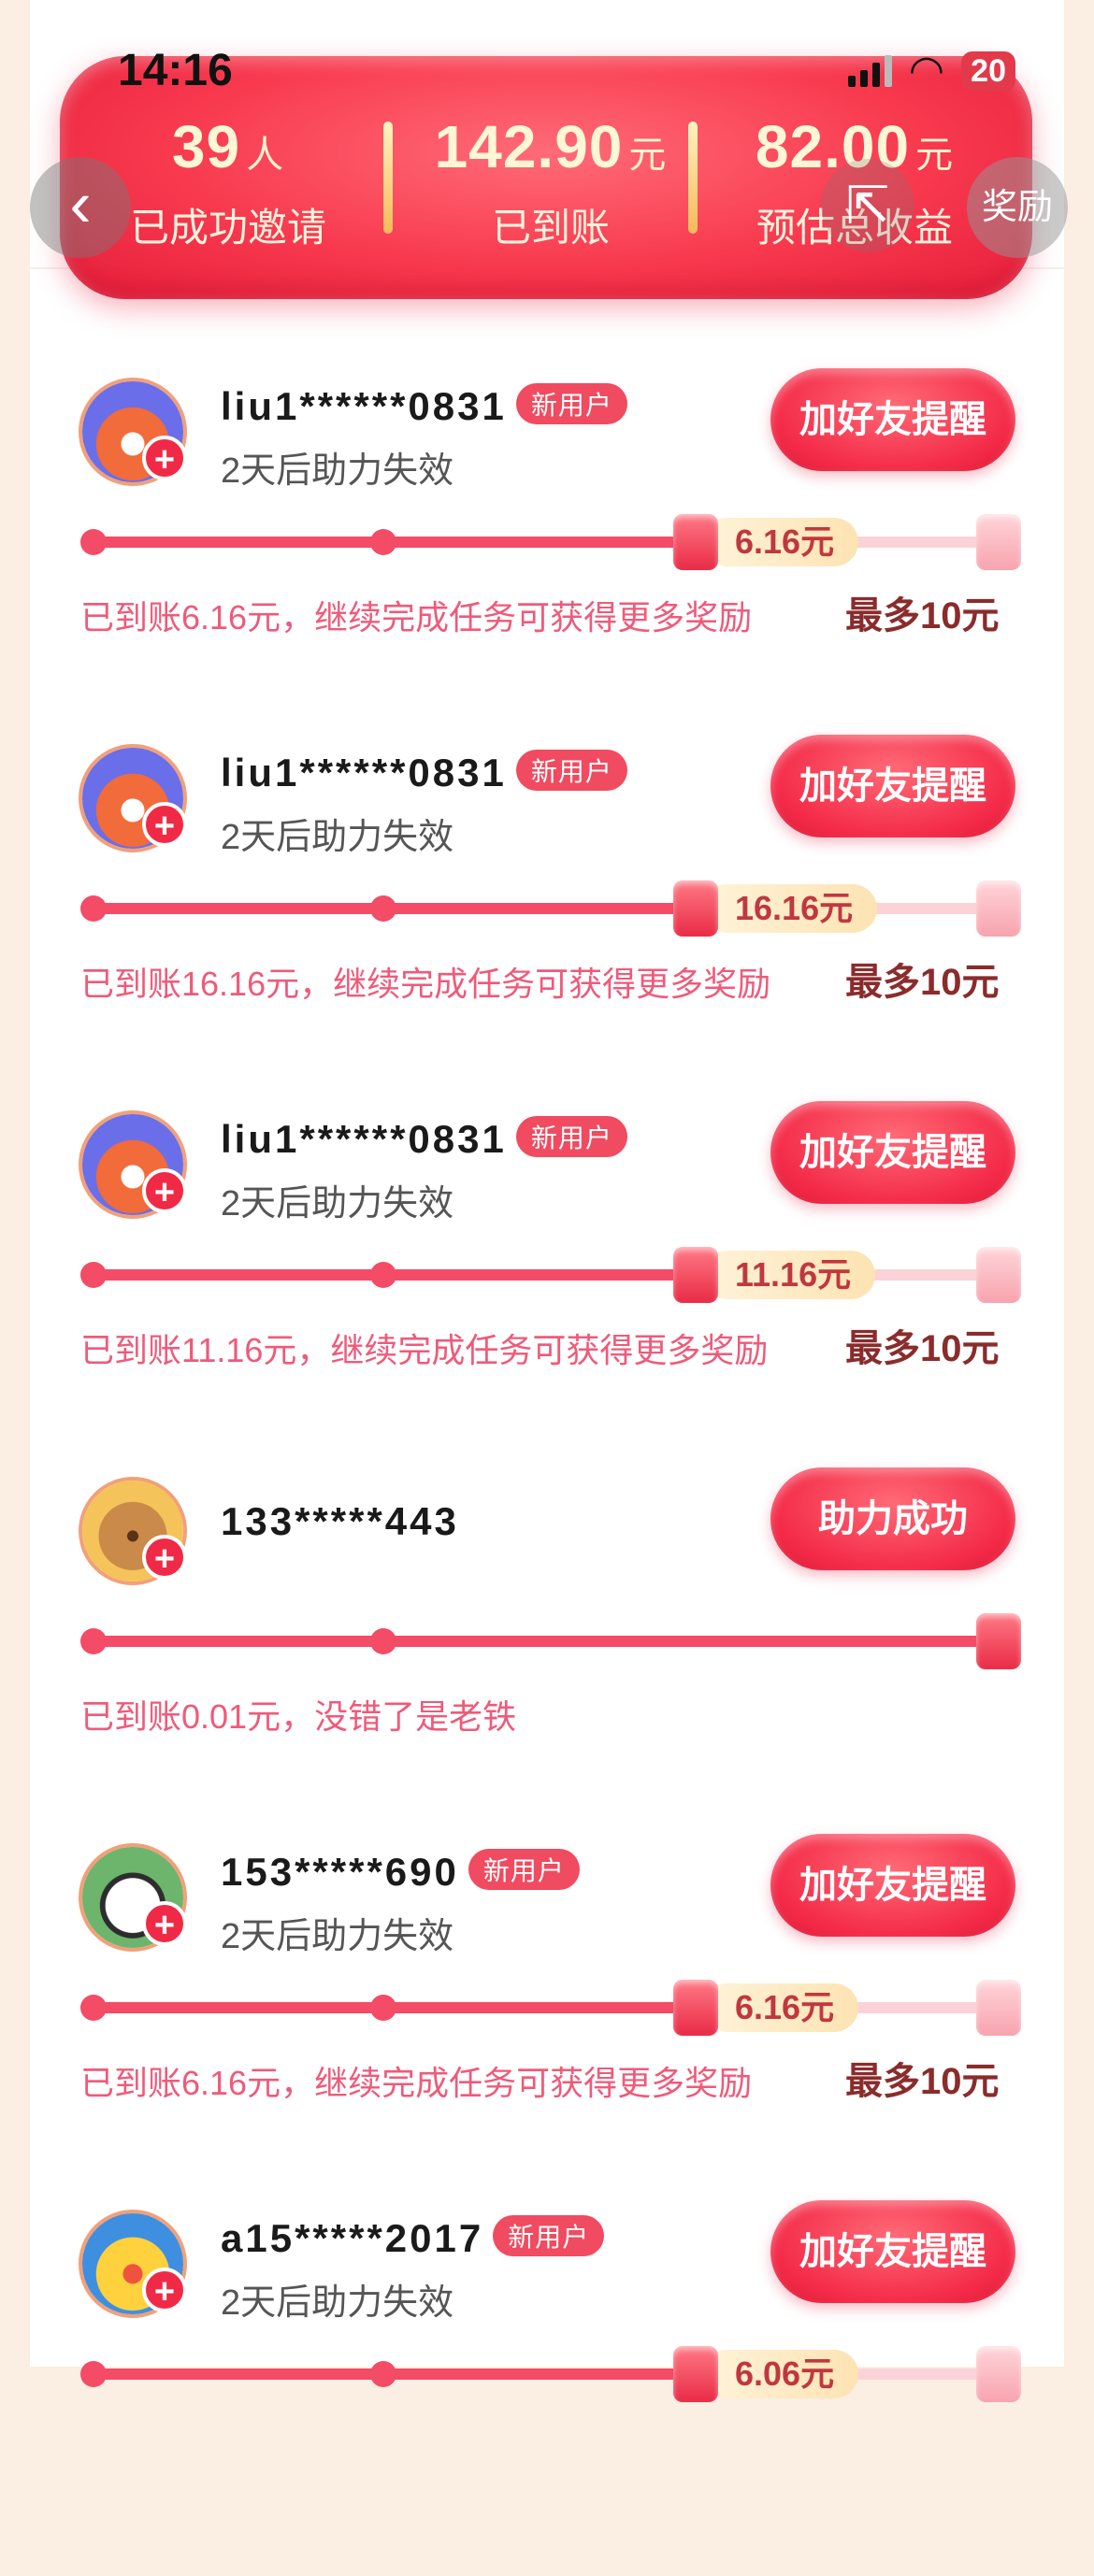  What do you see at coordinates (550, 228) in the screenshot?
I see `stat-label: 已到账` at bounding box center [550, 228].